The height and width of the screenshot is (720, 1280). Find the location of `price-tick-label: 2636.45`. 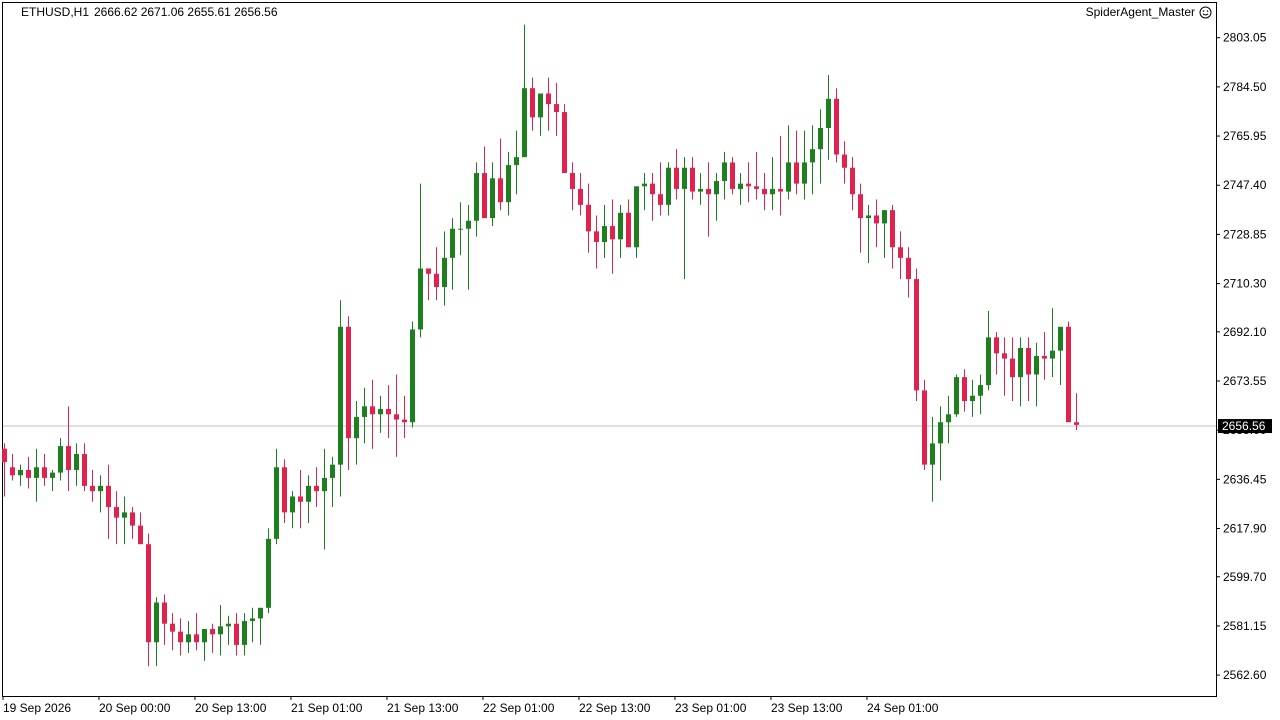

price-tick-label: 2636.45 is located at coordinates (1245, 479).